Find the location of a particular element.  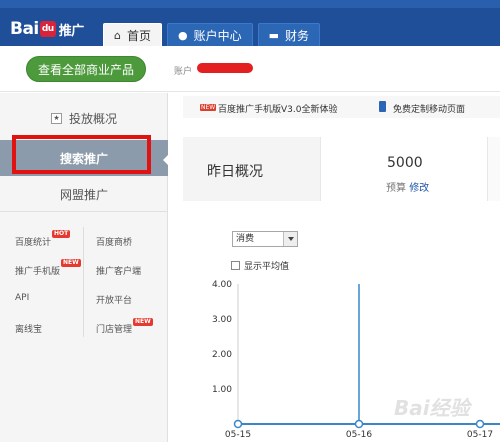

top-bar: Bai du 推广 ⌂ 首页 ● 账户中心 ▬ 财务 is located at coordinates (250, 23).